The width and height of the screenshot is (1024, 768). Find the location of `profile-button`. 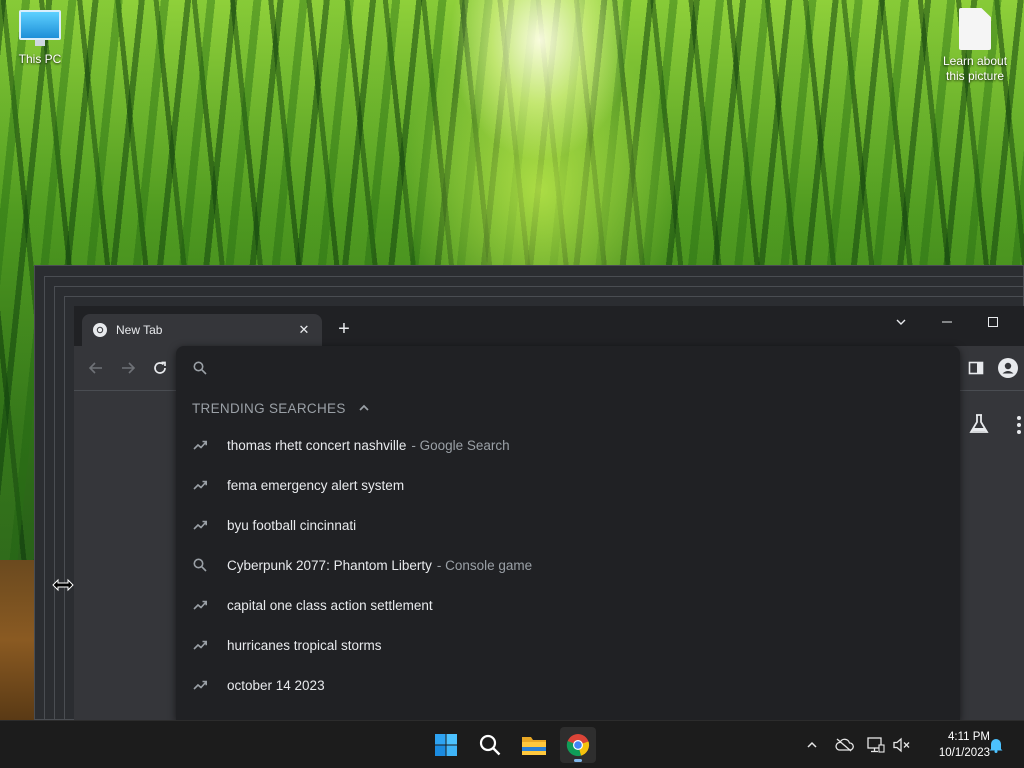

profile-button is located at coordinates (1008, 370).